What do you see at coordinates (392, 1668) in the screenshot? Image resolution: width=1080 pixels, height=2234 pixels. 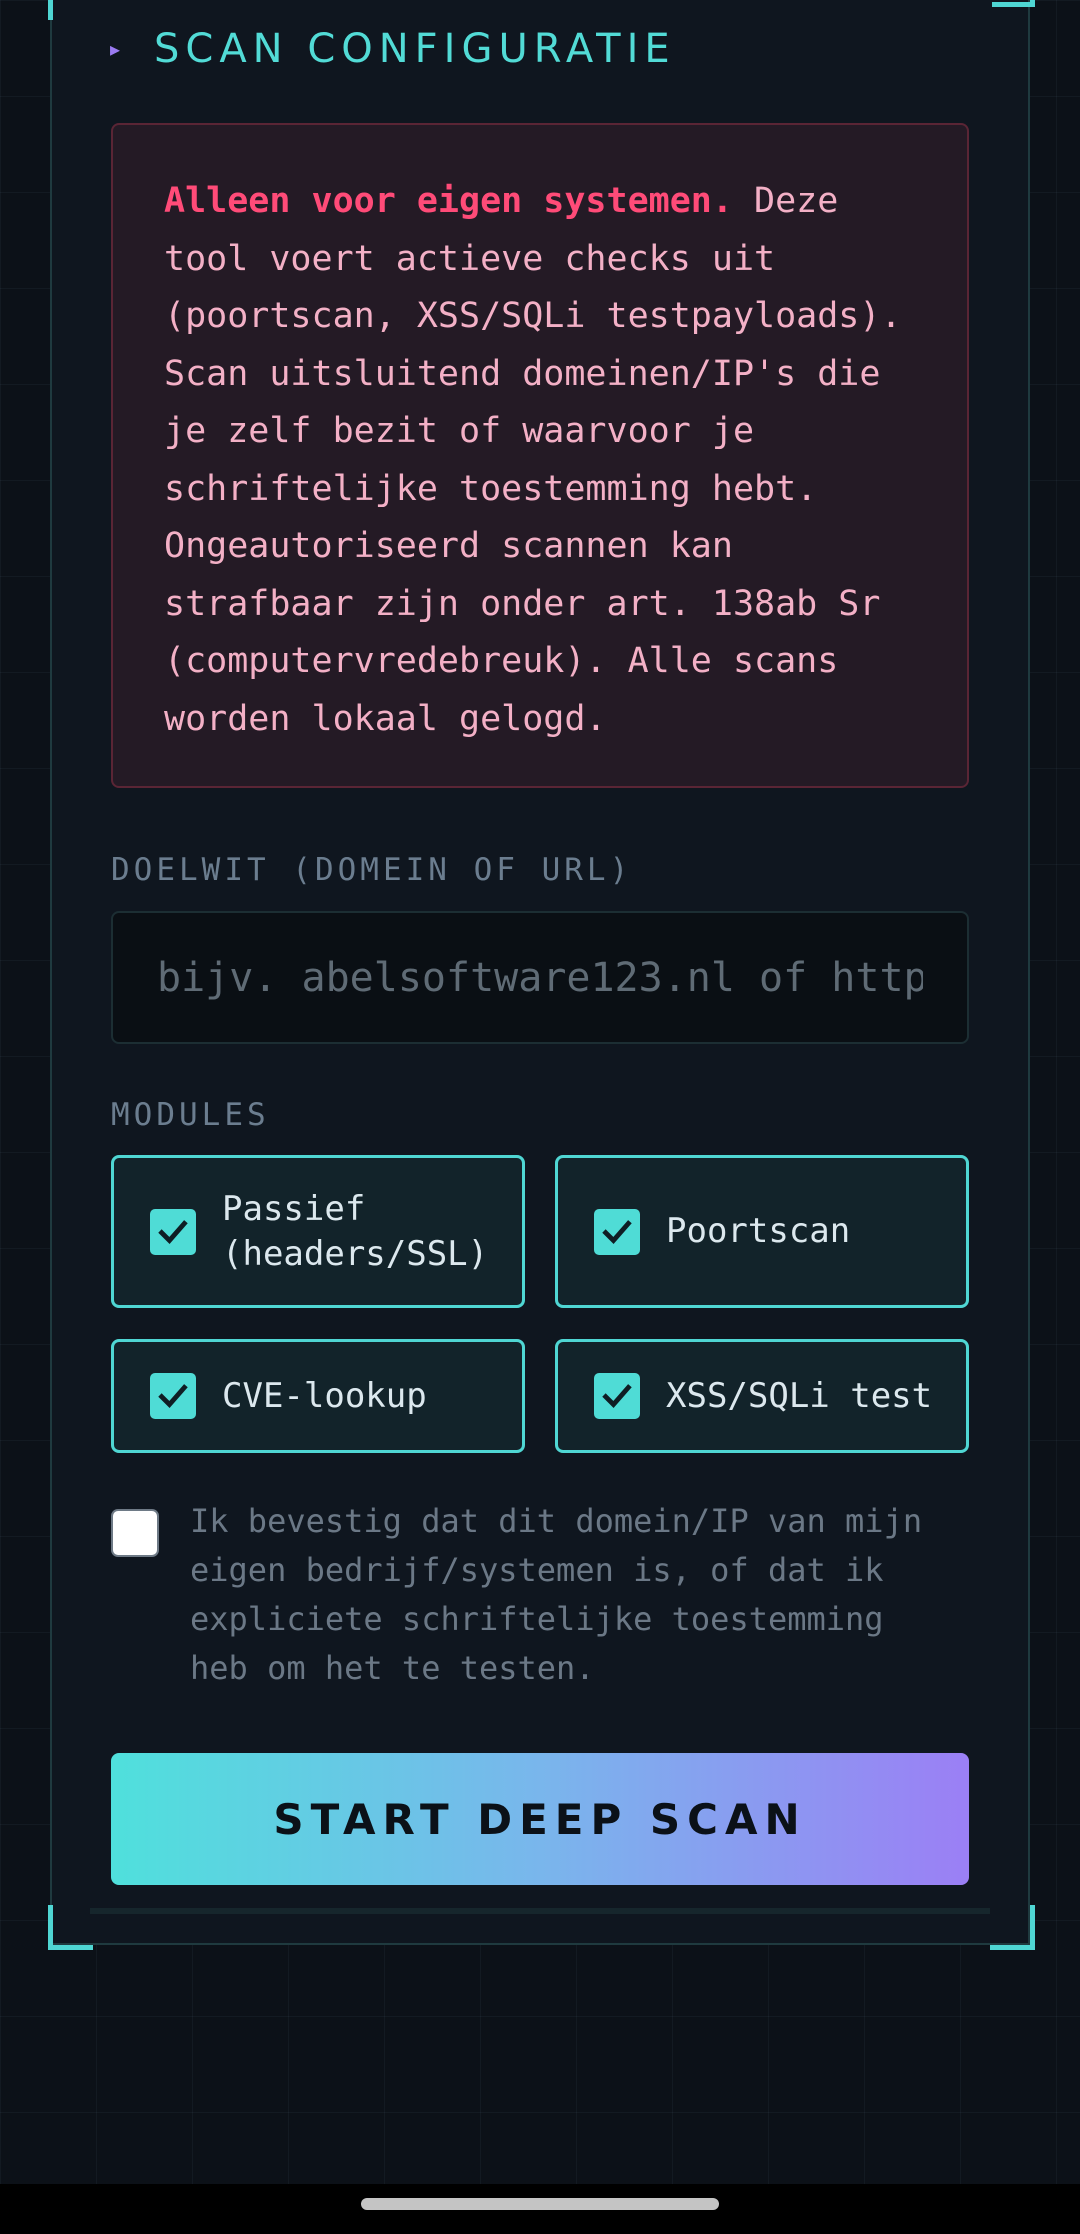 I see `authorization-text-line: heb om het te testen.` at bounding box center [392, 1668].